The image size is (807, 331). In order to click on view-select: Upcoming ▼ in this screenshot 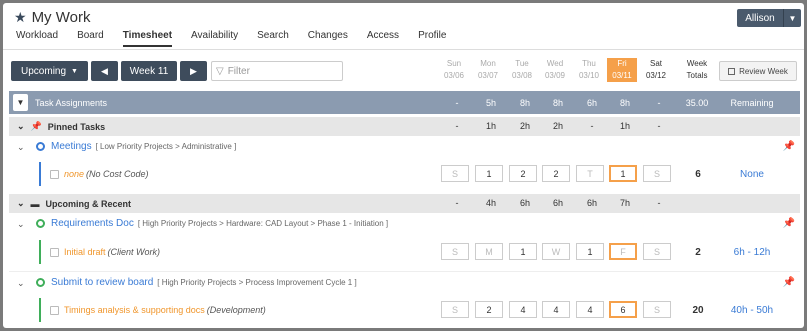, I will do `click(49, 71)`.